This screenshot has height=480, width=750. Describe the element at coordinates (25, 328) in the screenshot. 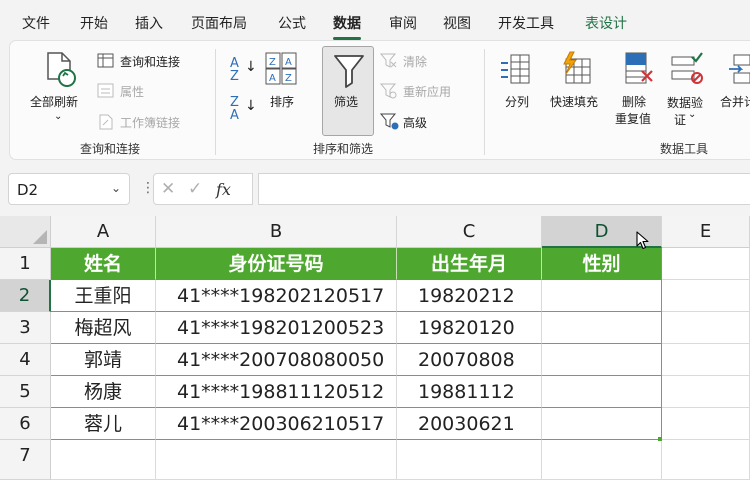

I see `row-header-3: 3` at that location.